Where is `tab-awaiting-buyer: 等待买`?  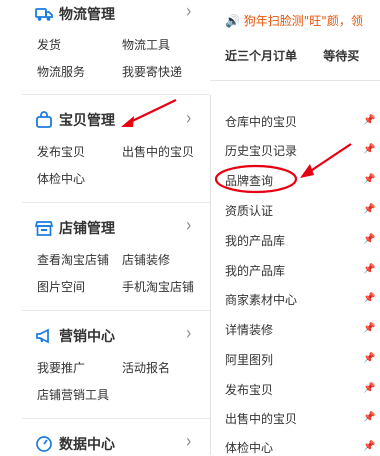 tab-awaiting-buyer: 等待买 is located at coordinates (341, 55).